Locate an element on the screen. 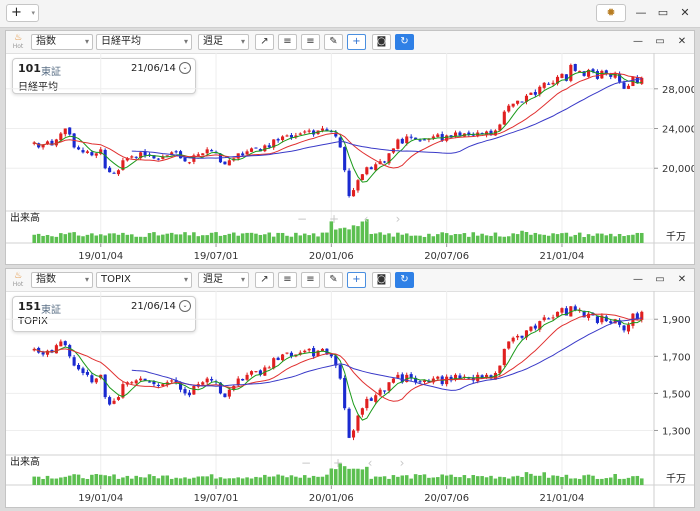 The height and width of the screenshot is (511, 700). add-chart-button: + ▾ is located at coordinates (22, 13).